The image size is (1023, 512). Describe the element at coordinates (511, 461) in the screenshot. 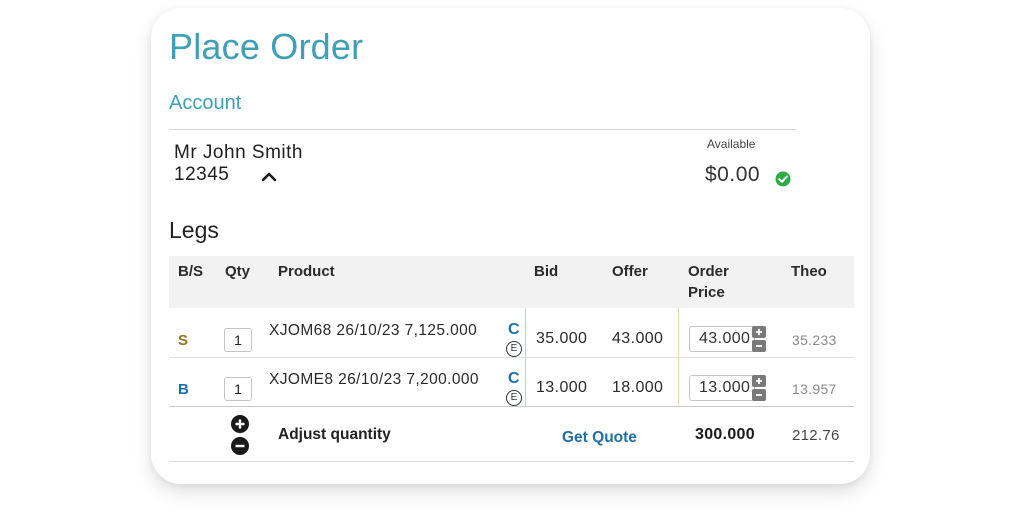

I see `footer-bottom-divider` at that location.